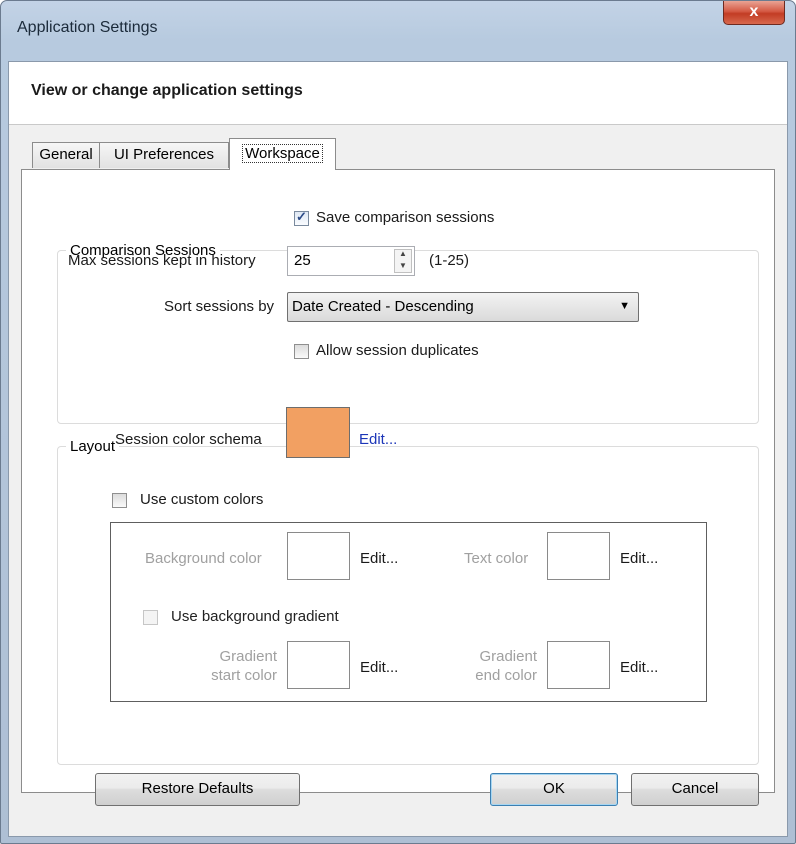  I want to click on gradient-end-label: Gradient end color, so click(484, 666).